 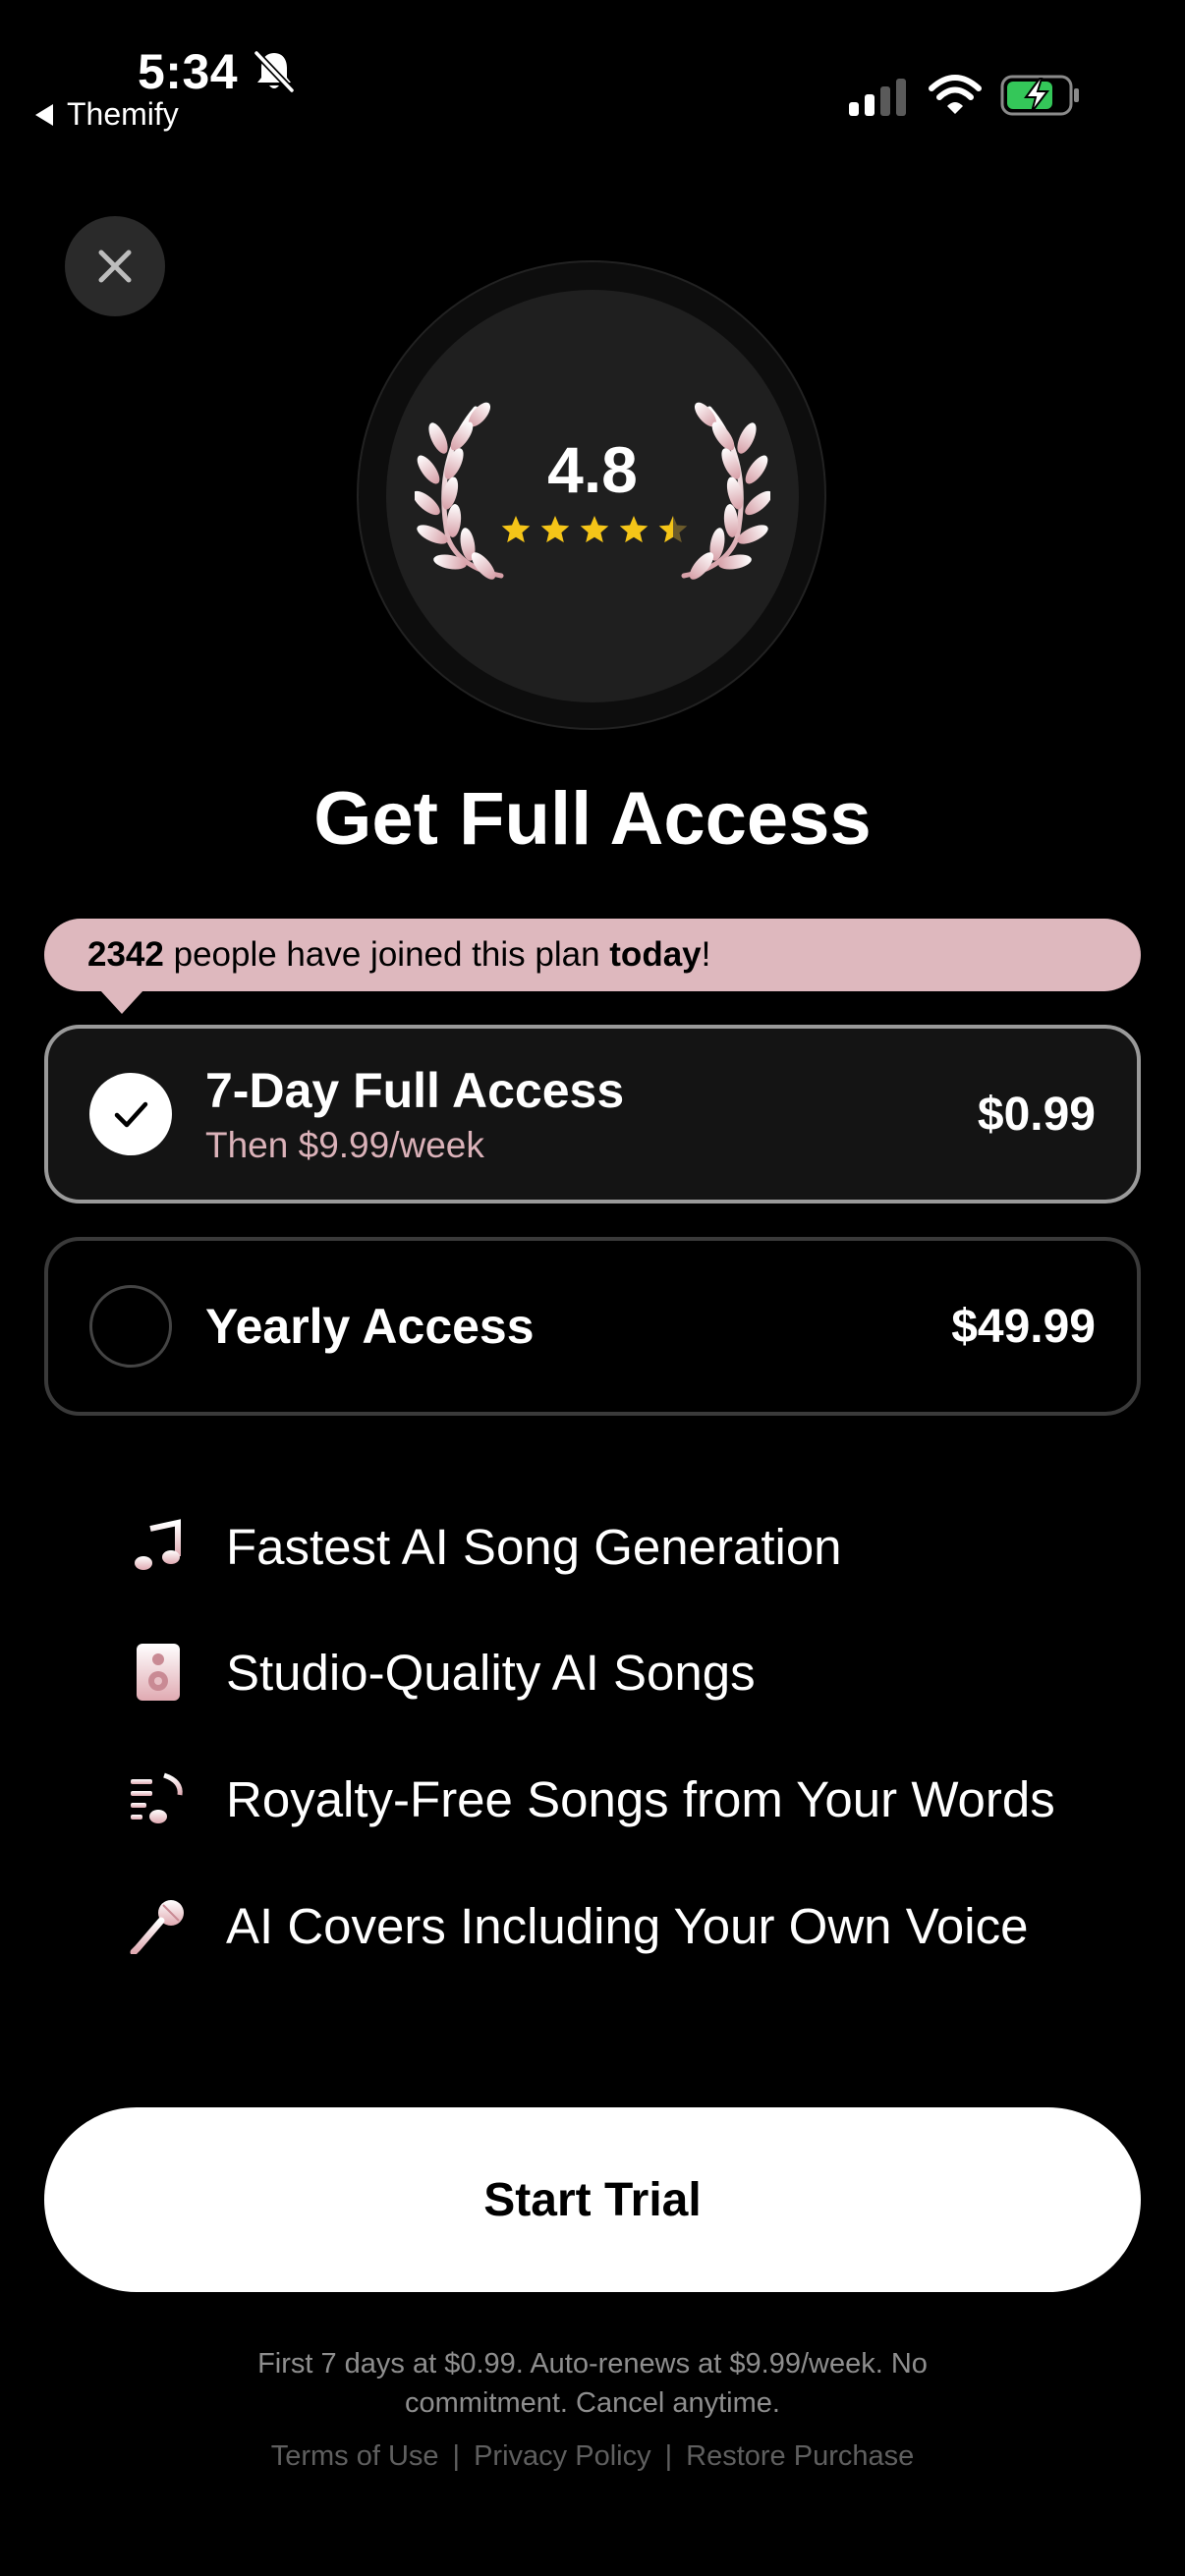 What do you see at coordinates (491, 1672) in the screenshot?
I see `feature-text: Studio-Quality AI Songs` at bounding box center [491, 1672].